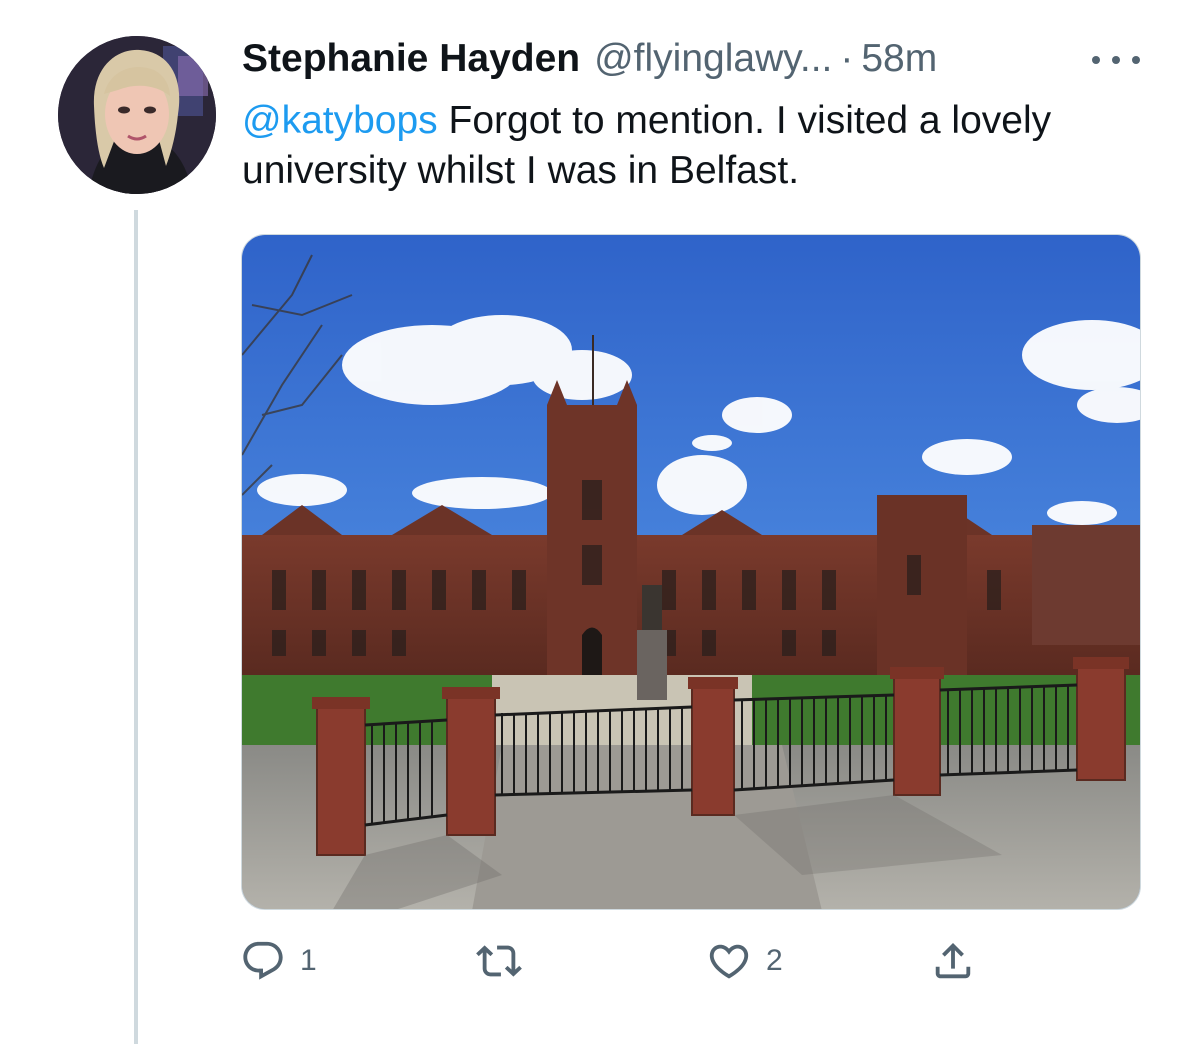 This screenshot has height=1044, width=1199. I want to click on display-name: Stephanie Hayden, so click(411, 59).